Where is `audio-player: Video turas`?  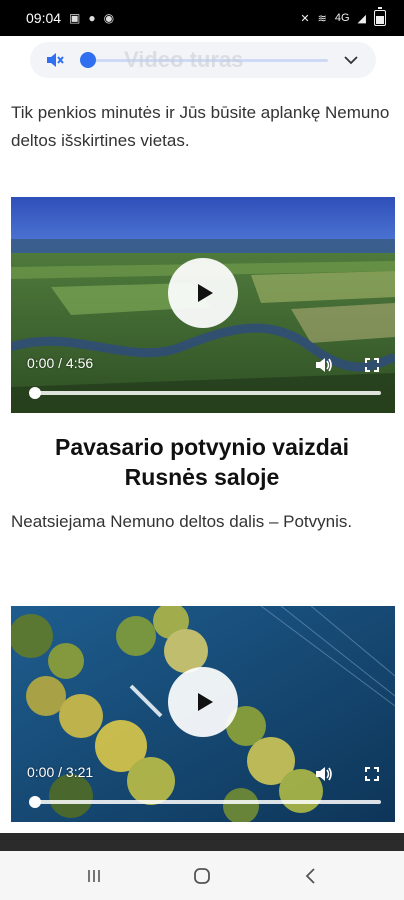
audio-player: Video turas is located at coordinates (203, 60).